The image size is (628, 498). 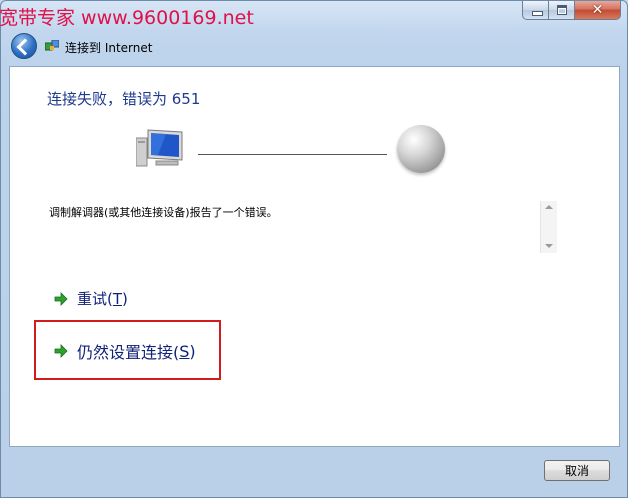 I want to click on close-icon: ✕, so click(x=597, y=10).